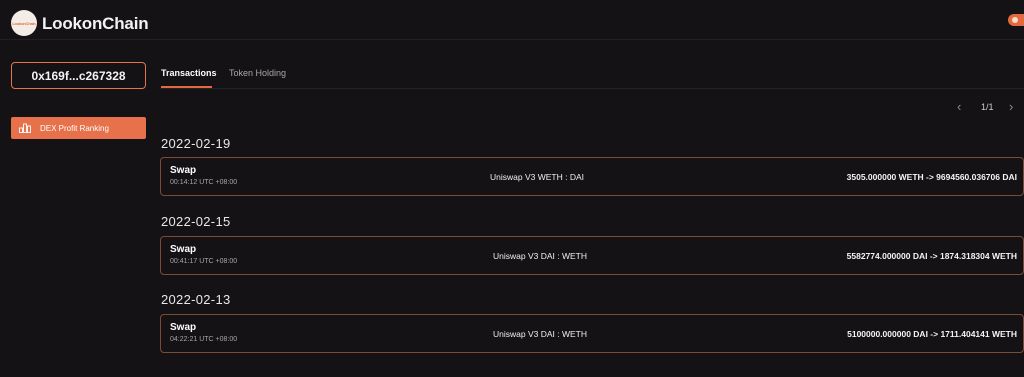 The width and height of the screenshot is (1024, 377). What do you see at coordinates (196, 299) in the screenshot?
I see `date-heading: 2022-02-13` at bounding box center [196, 299].